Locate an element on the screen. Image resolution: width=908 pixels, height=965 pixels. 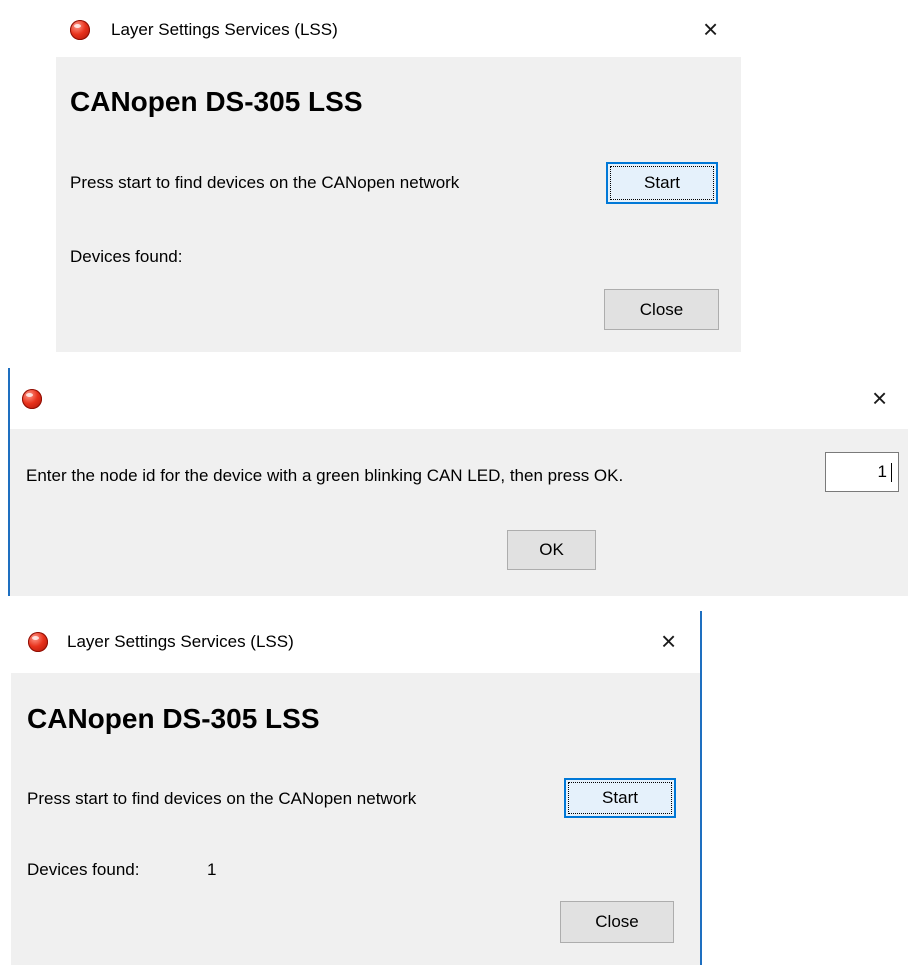
devices-found-value: 1 is located at coordinates (212, 869).